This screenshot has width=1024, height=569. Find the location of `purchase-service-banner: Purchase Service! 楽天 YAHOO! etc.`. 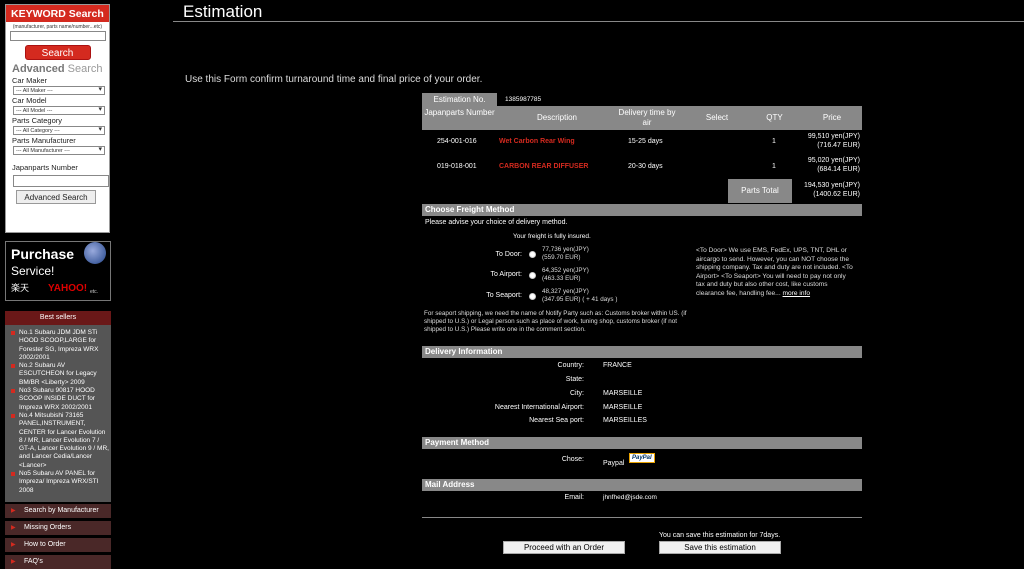

purchase-service-banner: Purchase Service! 楽天 YAHOO! etc. is located at coordinates (58, 271).